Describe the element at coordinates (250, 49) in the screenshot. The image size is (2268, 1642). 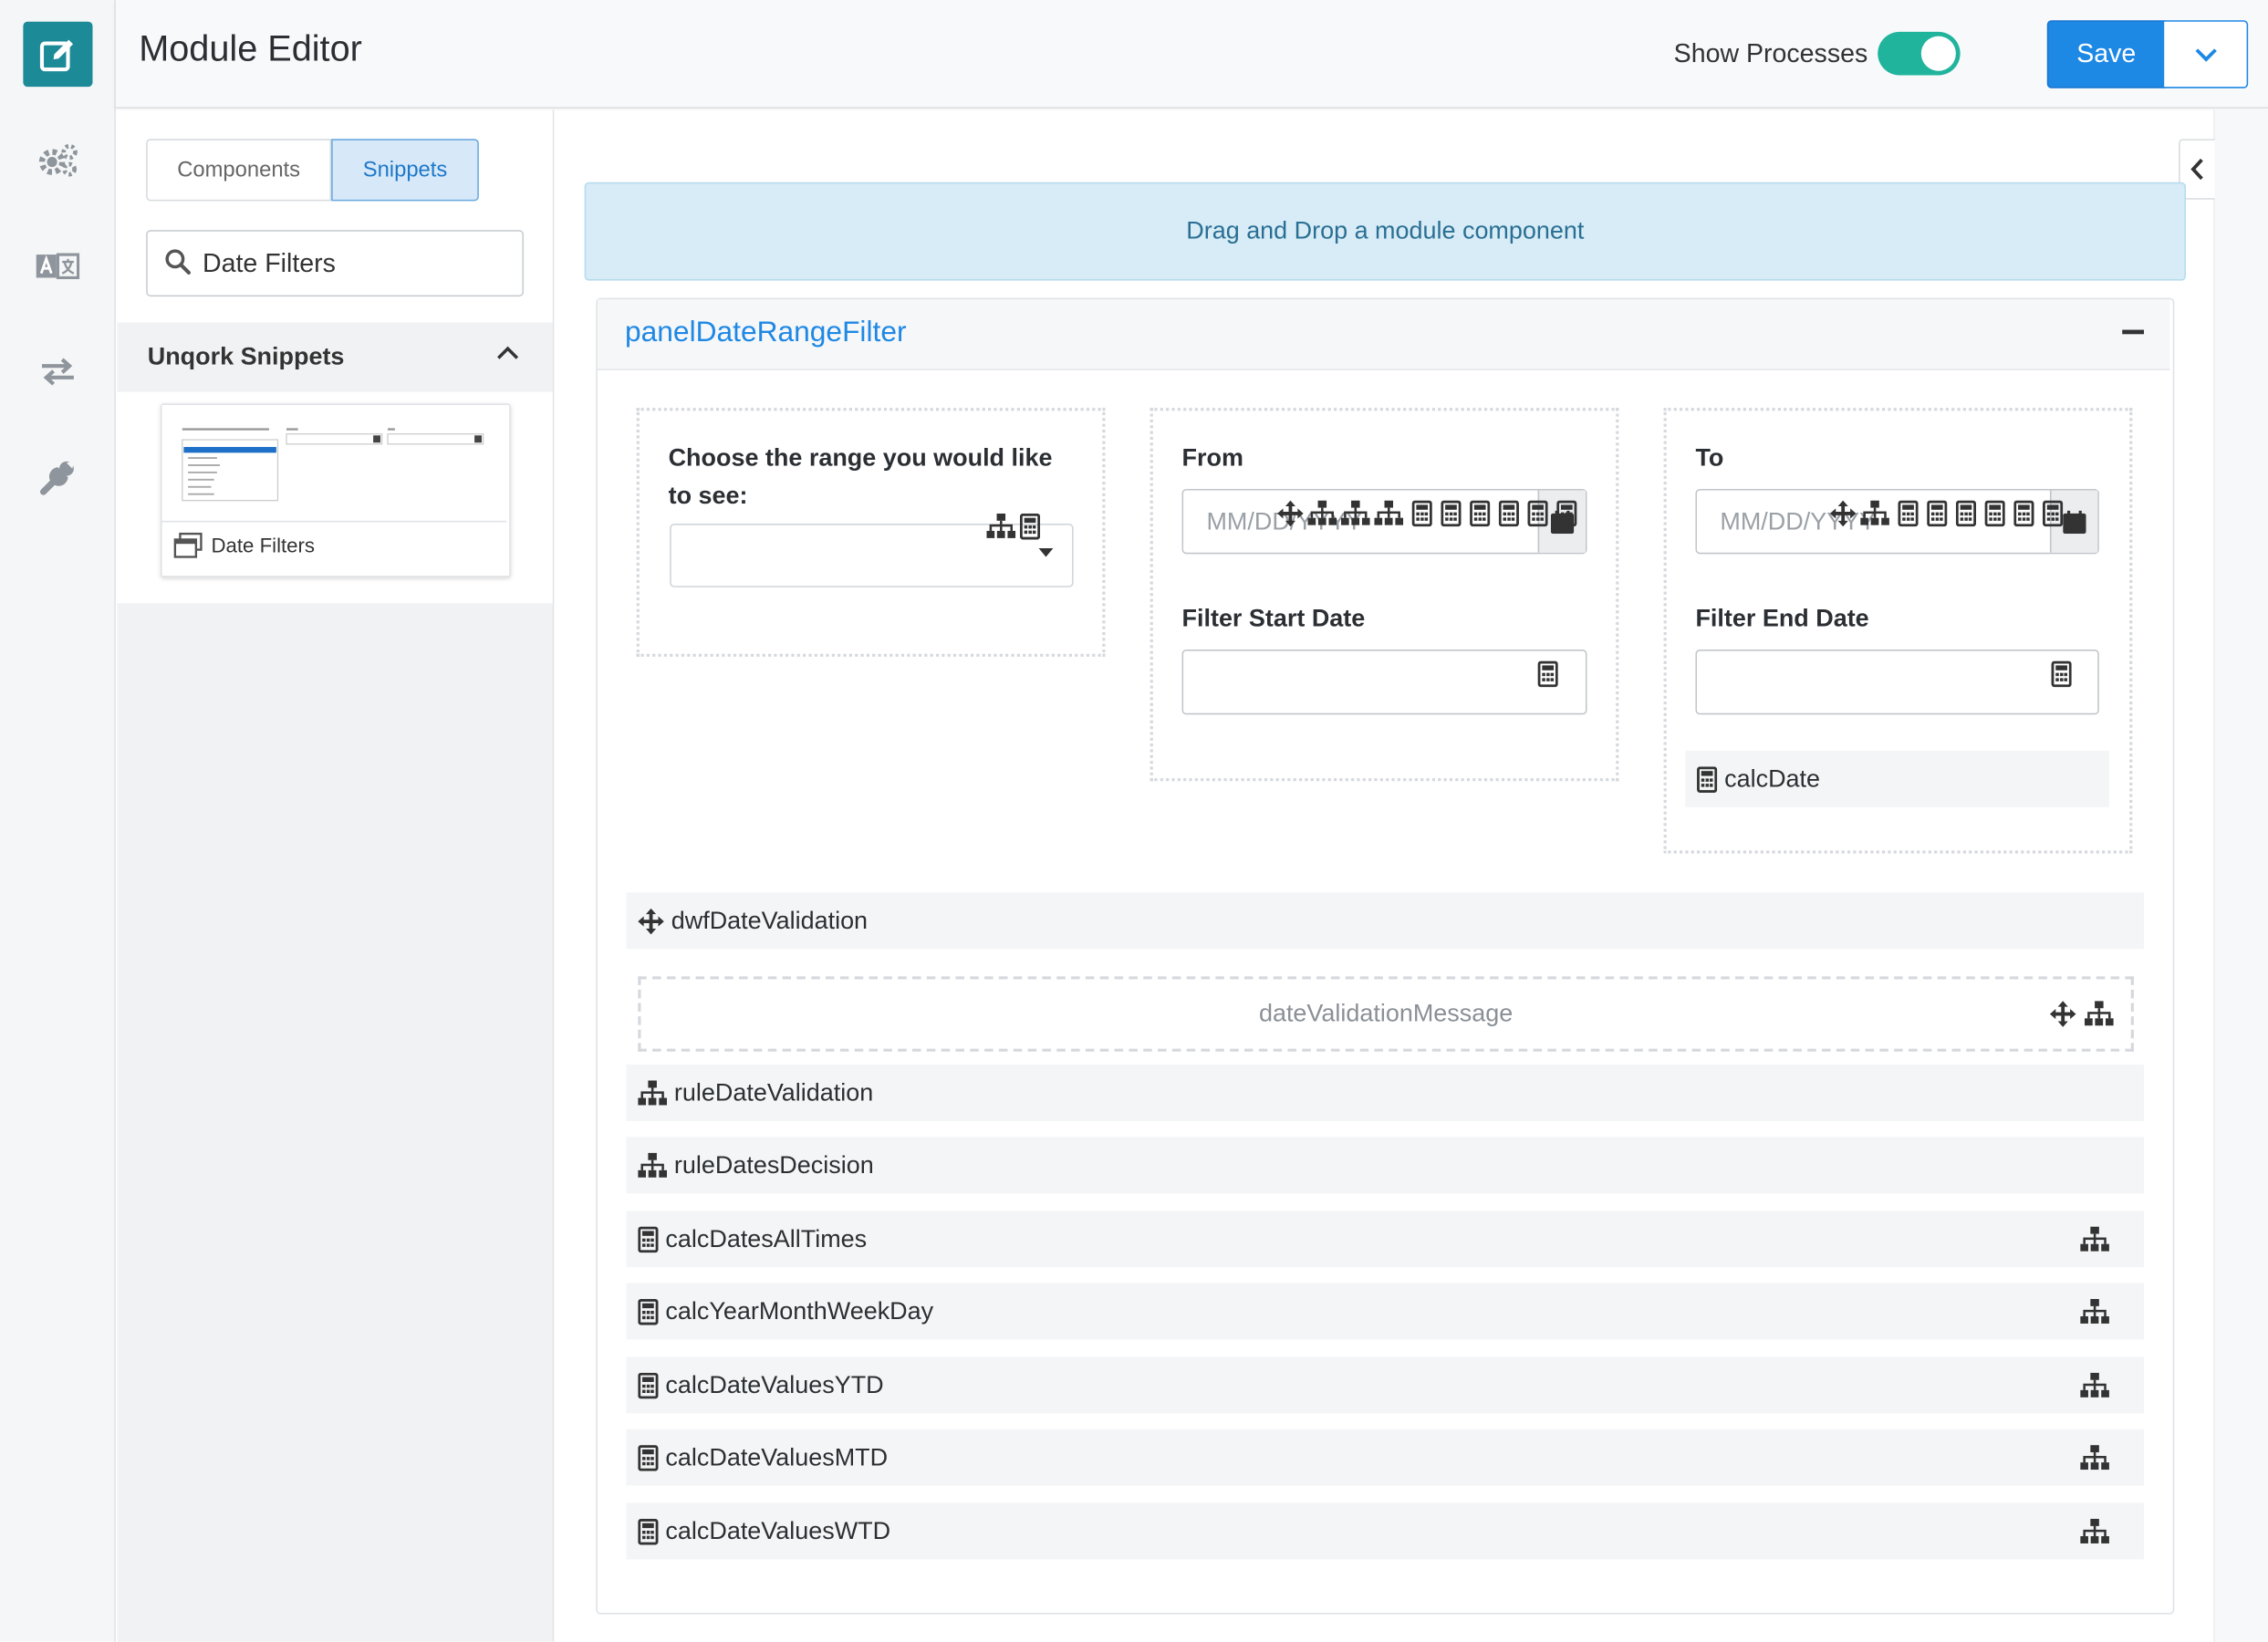
I see `page-title: Module Editor` at that location.